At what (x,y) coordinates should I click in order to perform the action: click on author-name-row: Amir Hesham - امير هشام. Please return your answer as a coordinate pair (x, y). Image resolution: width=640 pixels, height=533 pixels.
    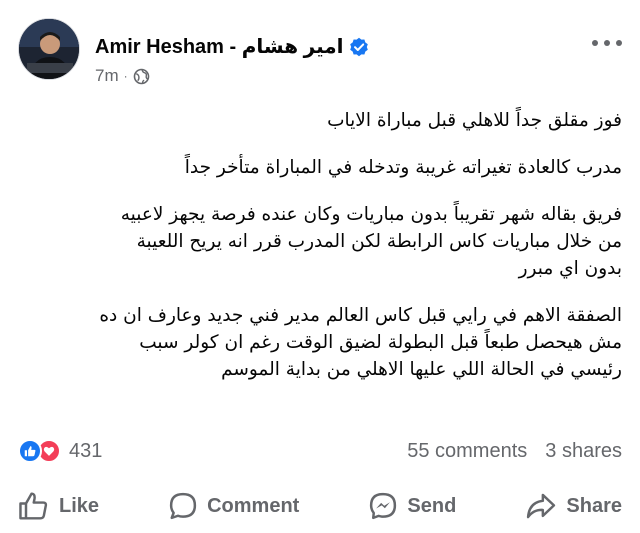
    Looking at the image, I should click on (232, 46).